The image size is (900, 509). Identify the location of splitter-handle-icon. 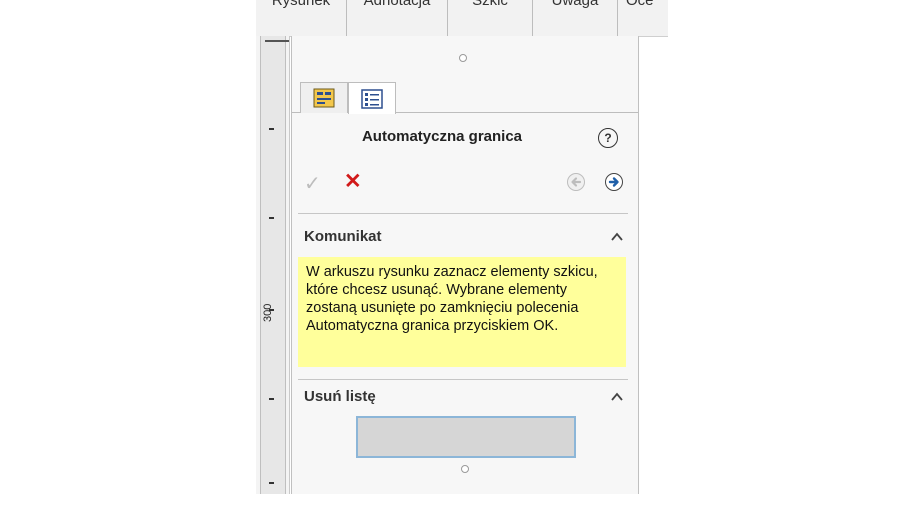
(463, 58).